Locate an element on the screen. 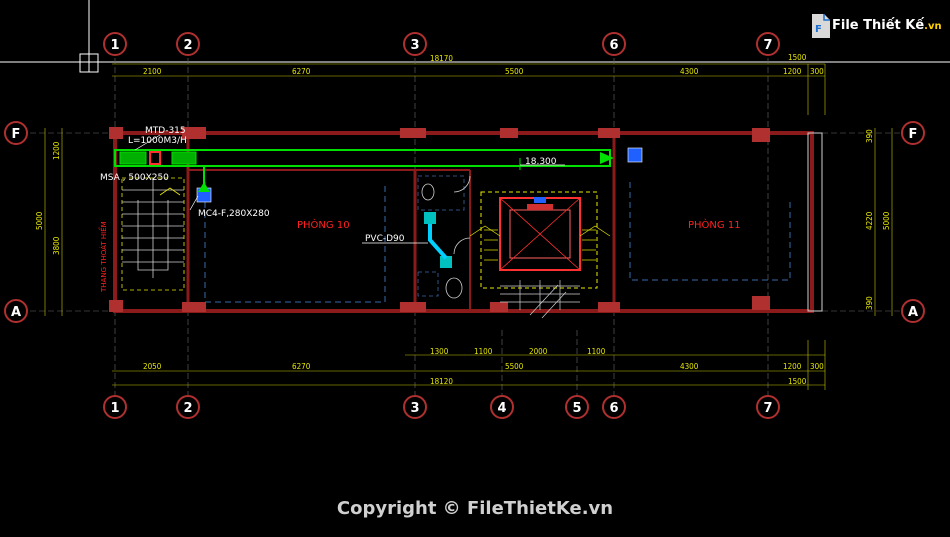  grid-bubble-bottom: 4 is located at coordinates (502, 407).